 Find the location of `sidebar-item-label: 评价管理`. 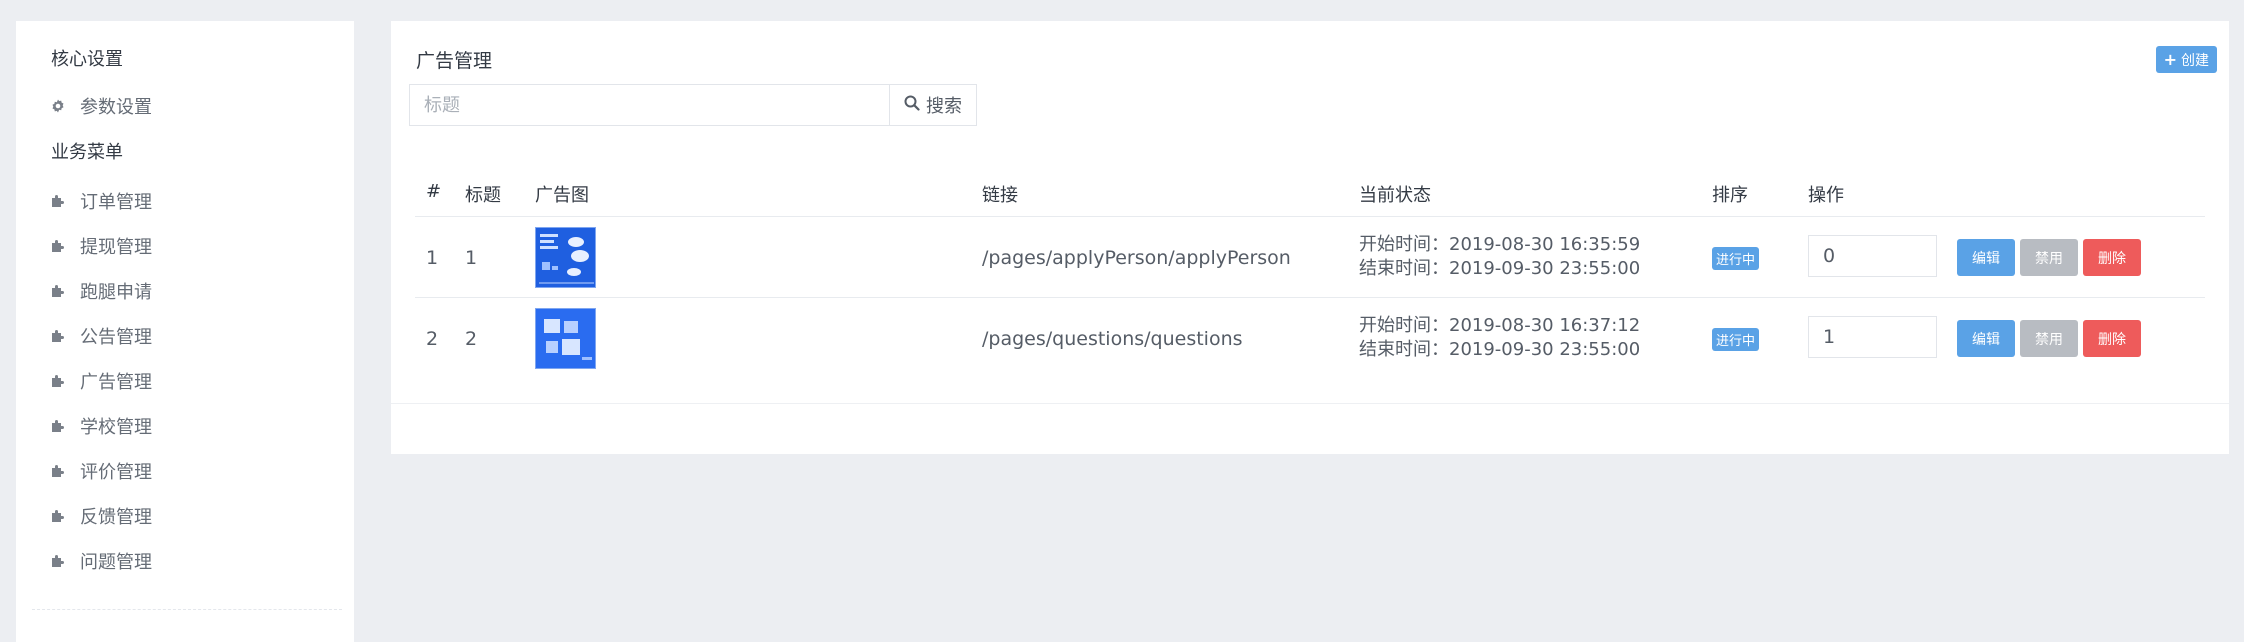

sidebar-item-label: 评价管理 is located at coordinates (116, 472).